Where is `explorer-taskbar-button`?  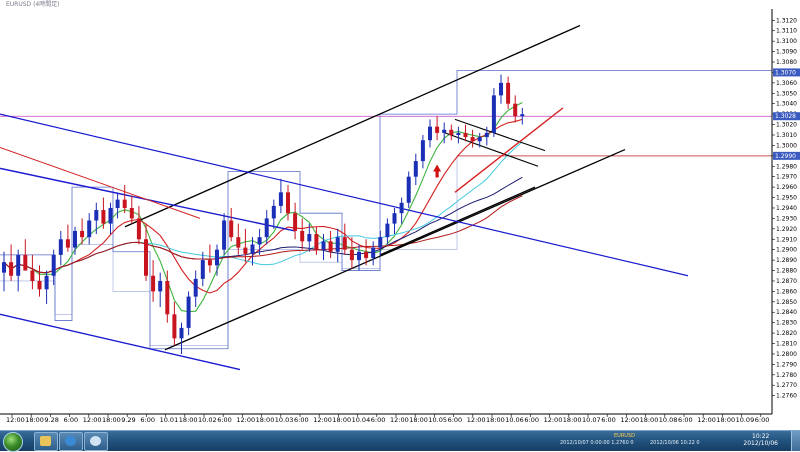
explorer-taskbar-button is located at coordinates (46, 441).